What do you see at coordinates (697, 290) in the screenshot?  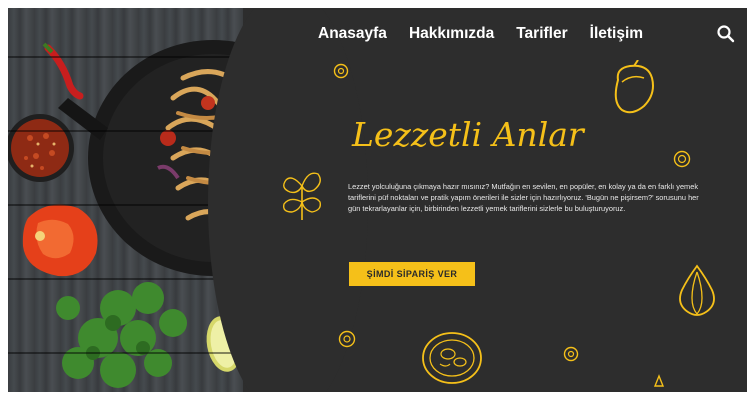 I see `onion-doodle-icon` at bounding box center [697, 290].